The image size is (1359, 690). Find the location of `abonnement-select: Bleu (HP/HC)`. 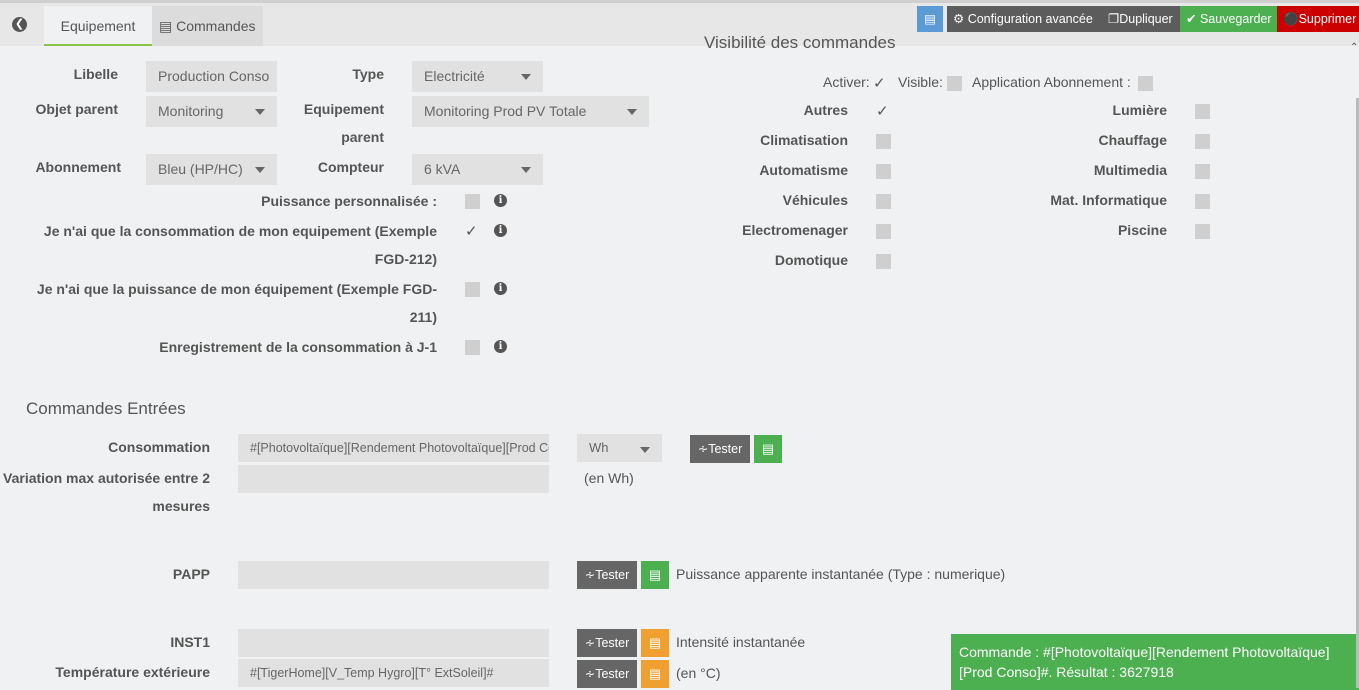

abonnement-select: Bleu (HP/HC) is located at coordinates (211, 169).